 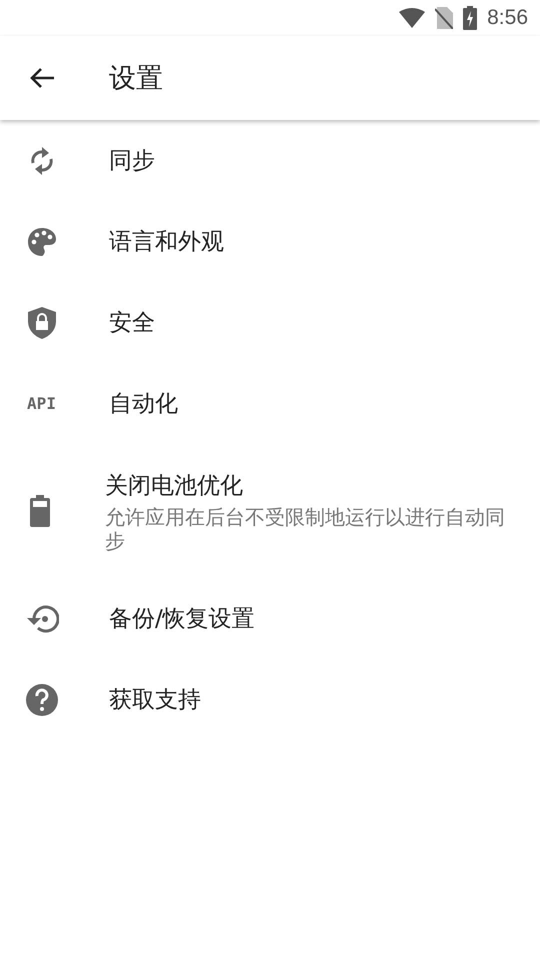 I want to click on settings-item: 关闭电池优化 允许应用在后台不受限制地运行以进行自动同步, so click(x=270, y=511).